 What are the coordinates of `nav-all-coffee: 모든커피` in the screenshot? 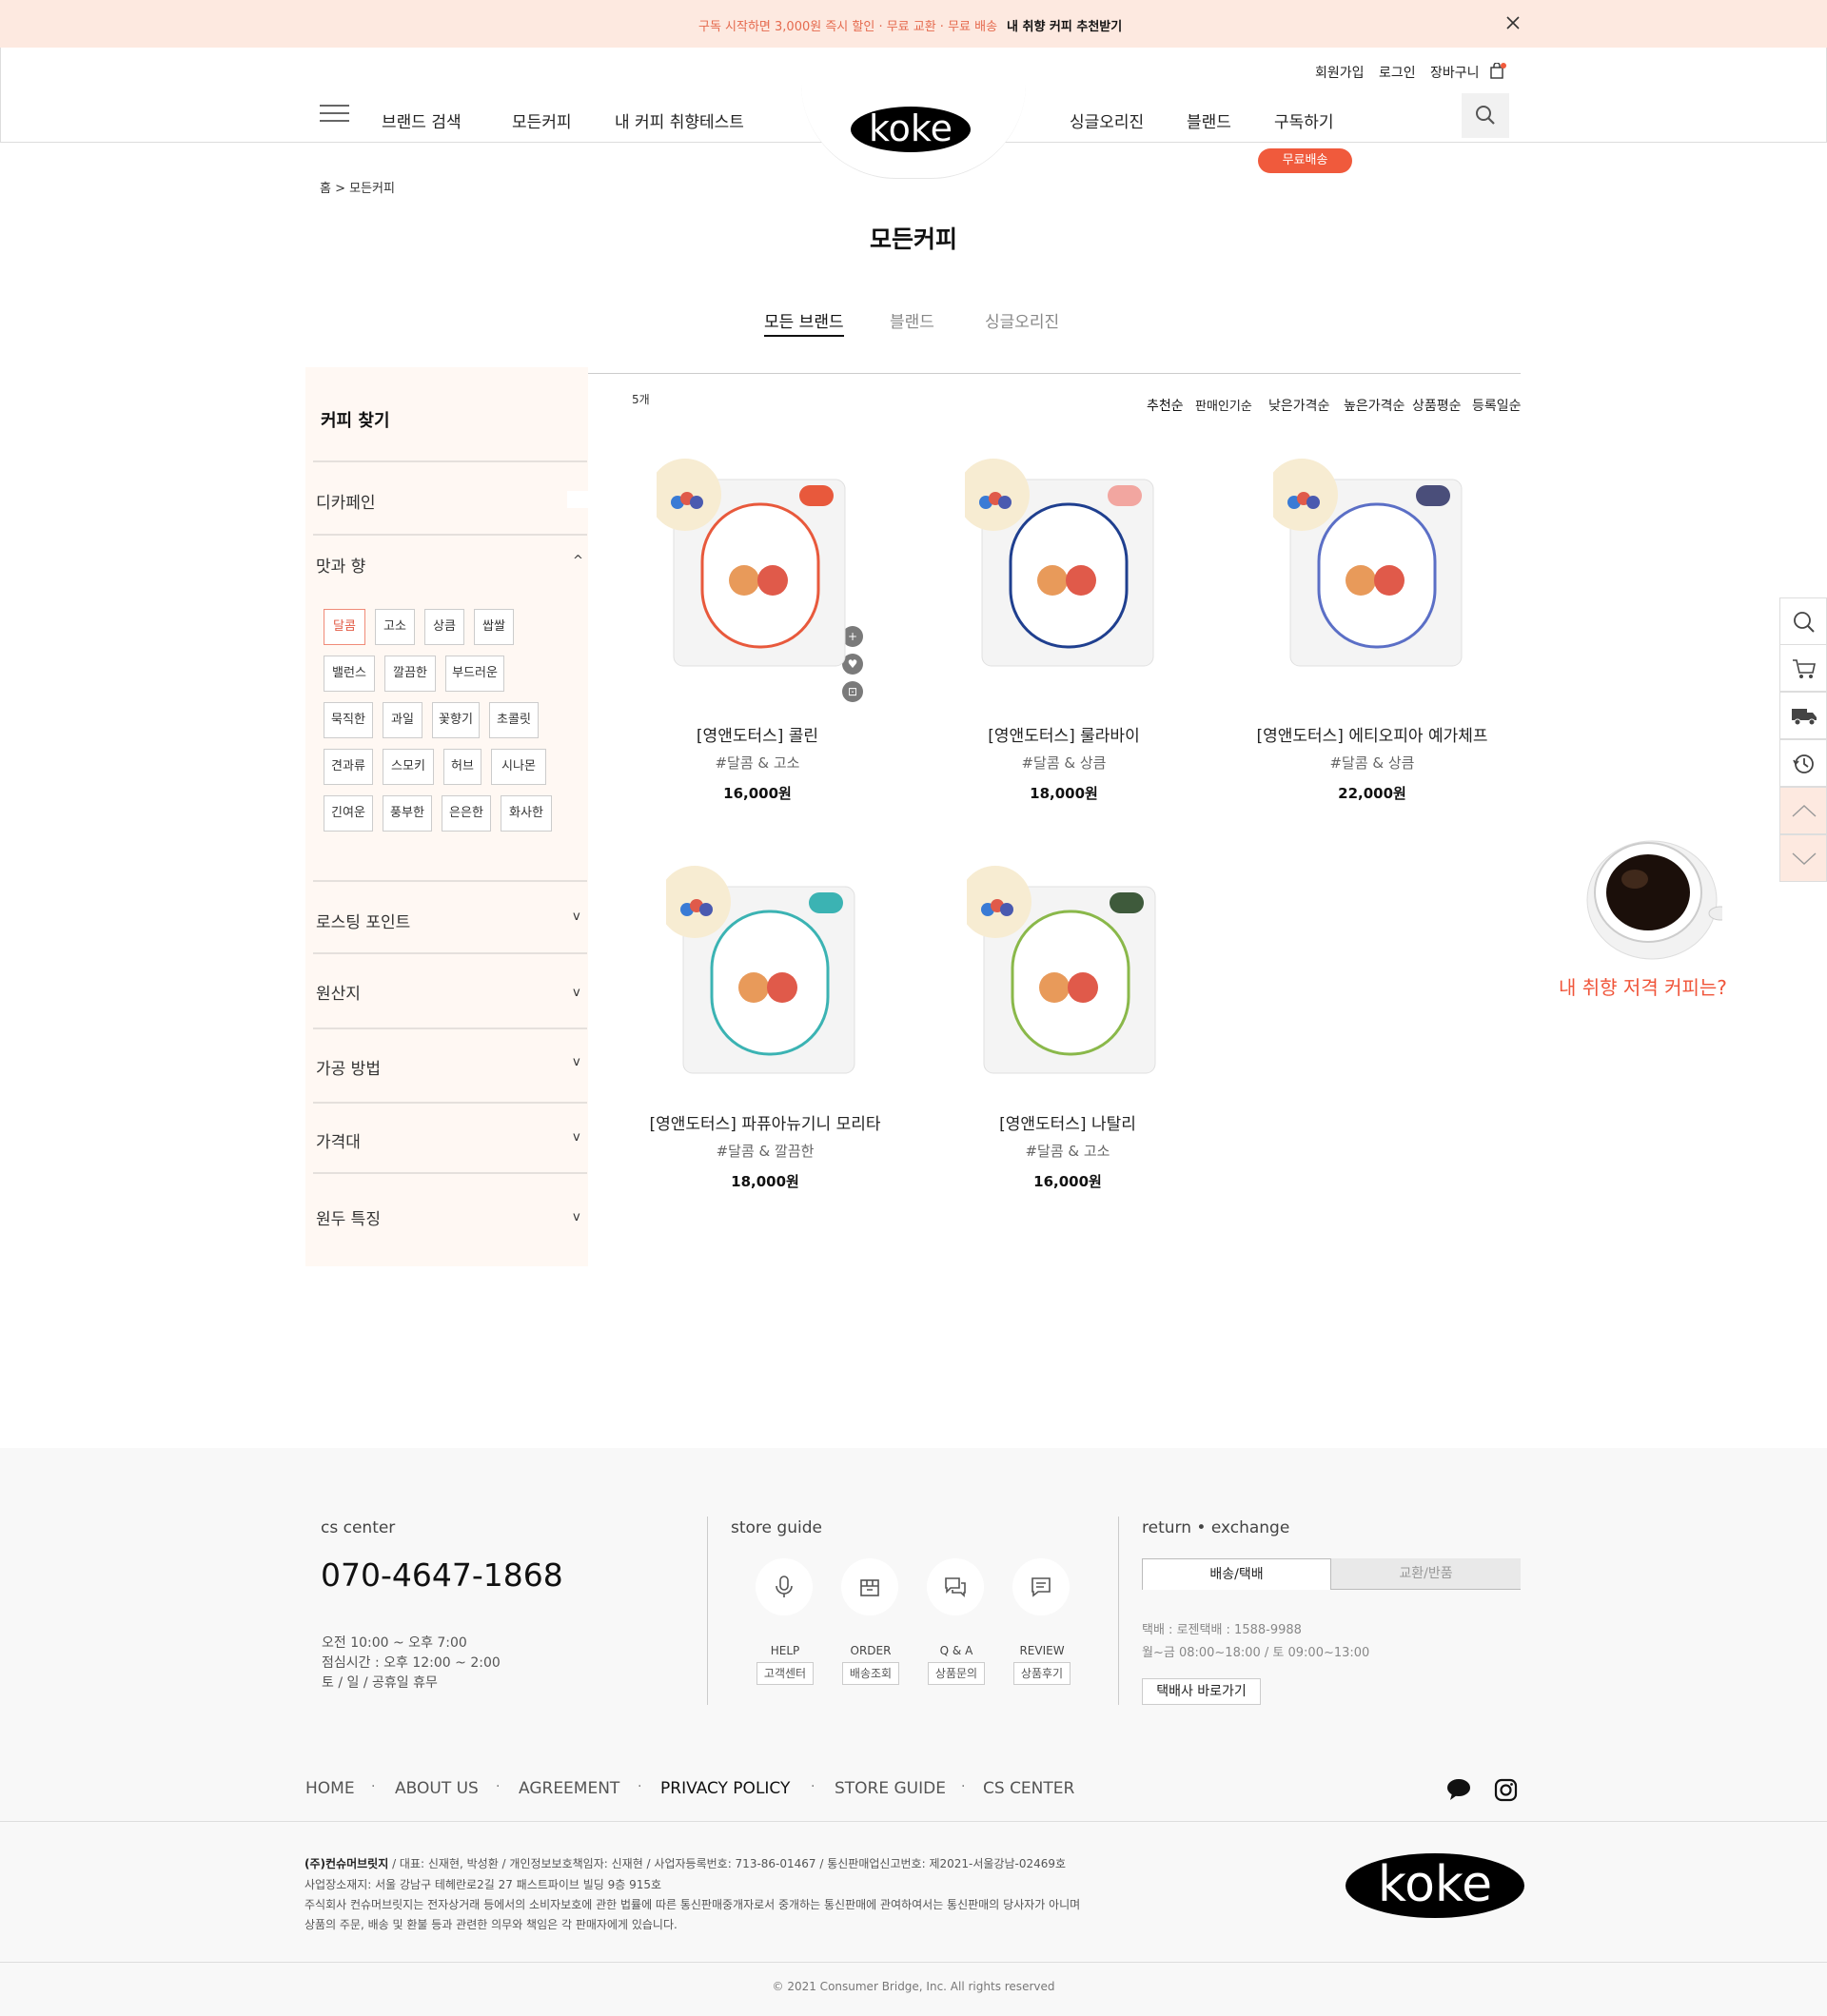 It's located at (542, 120).